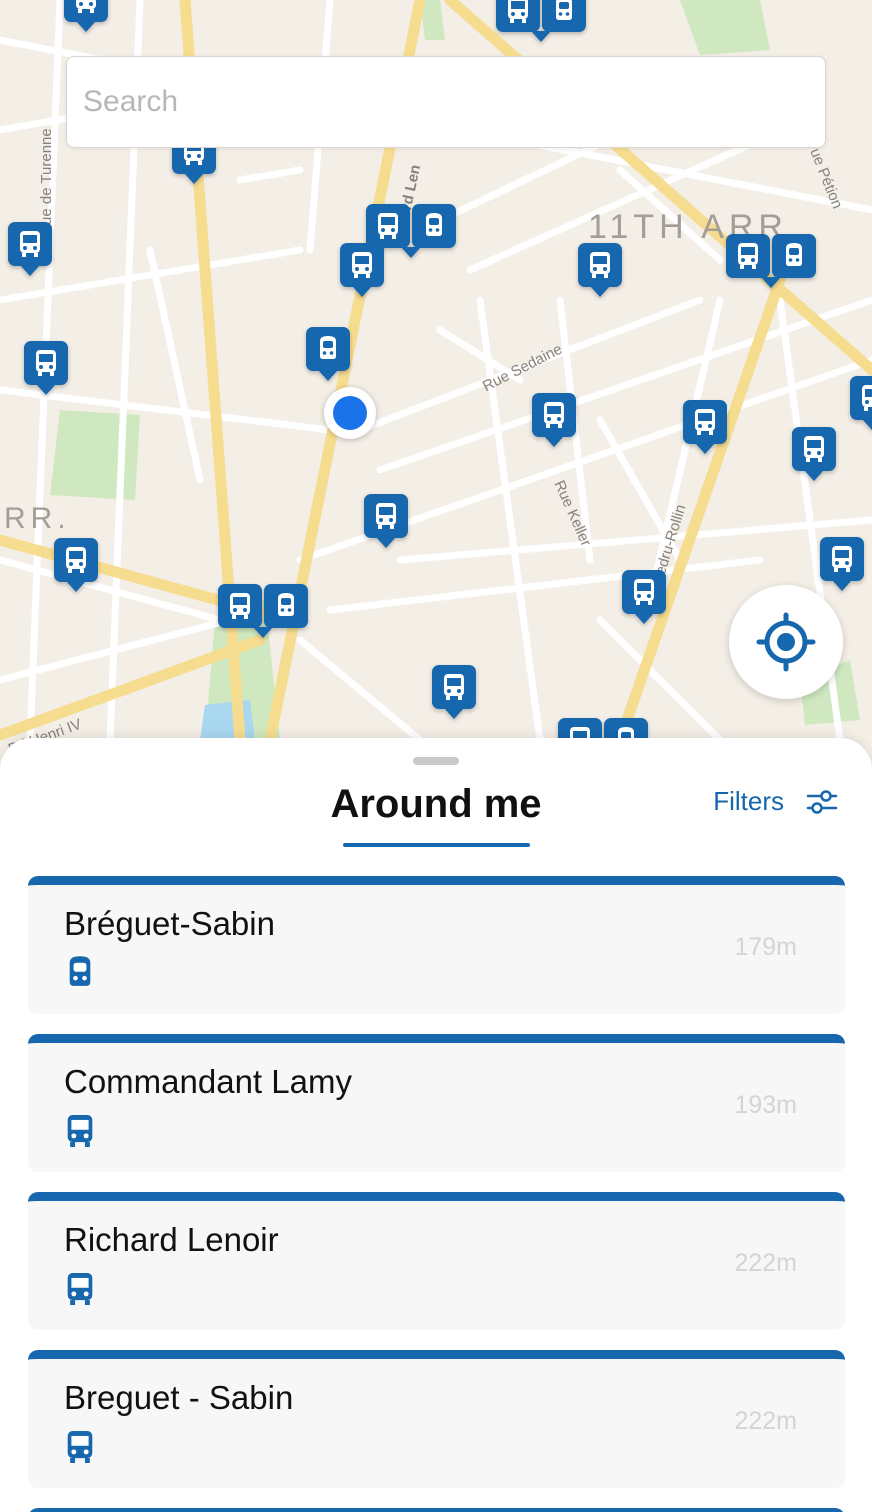 The width and height of the screenshot is (872, 1512). I want to click on stop-distance: 179m, so click(765, 947).